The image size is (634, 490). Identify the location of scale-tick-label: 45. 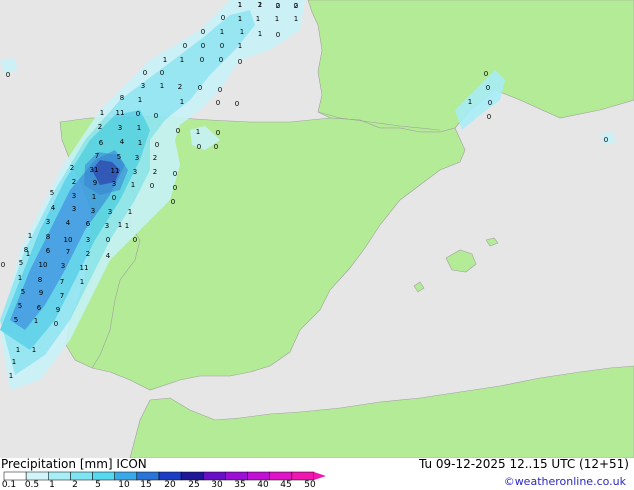
(286, 485).